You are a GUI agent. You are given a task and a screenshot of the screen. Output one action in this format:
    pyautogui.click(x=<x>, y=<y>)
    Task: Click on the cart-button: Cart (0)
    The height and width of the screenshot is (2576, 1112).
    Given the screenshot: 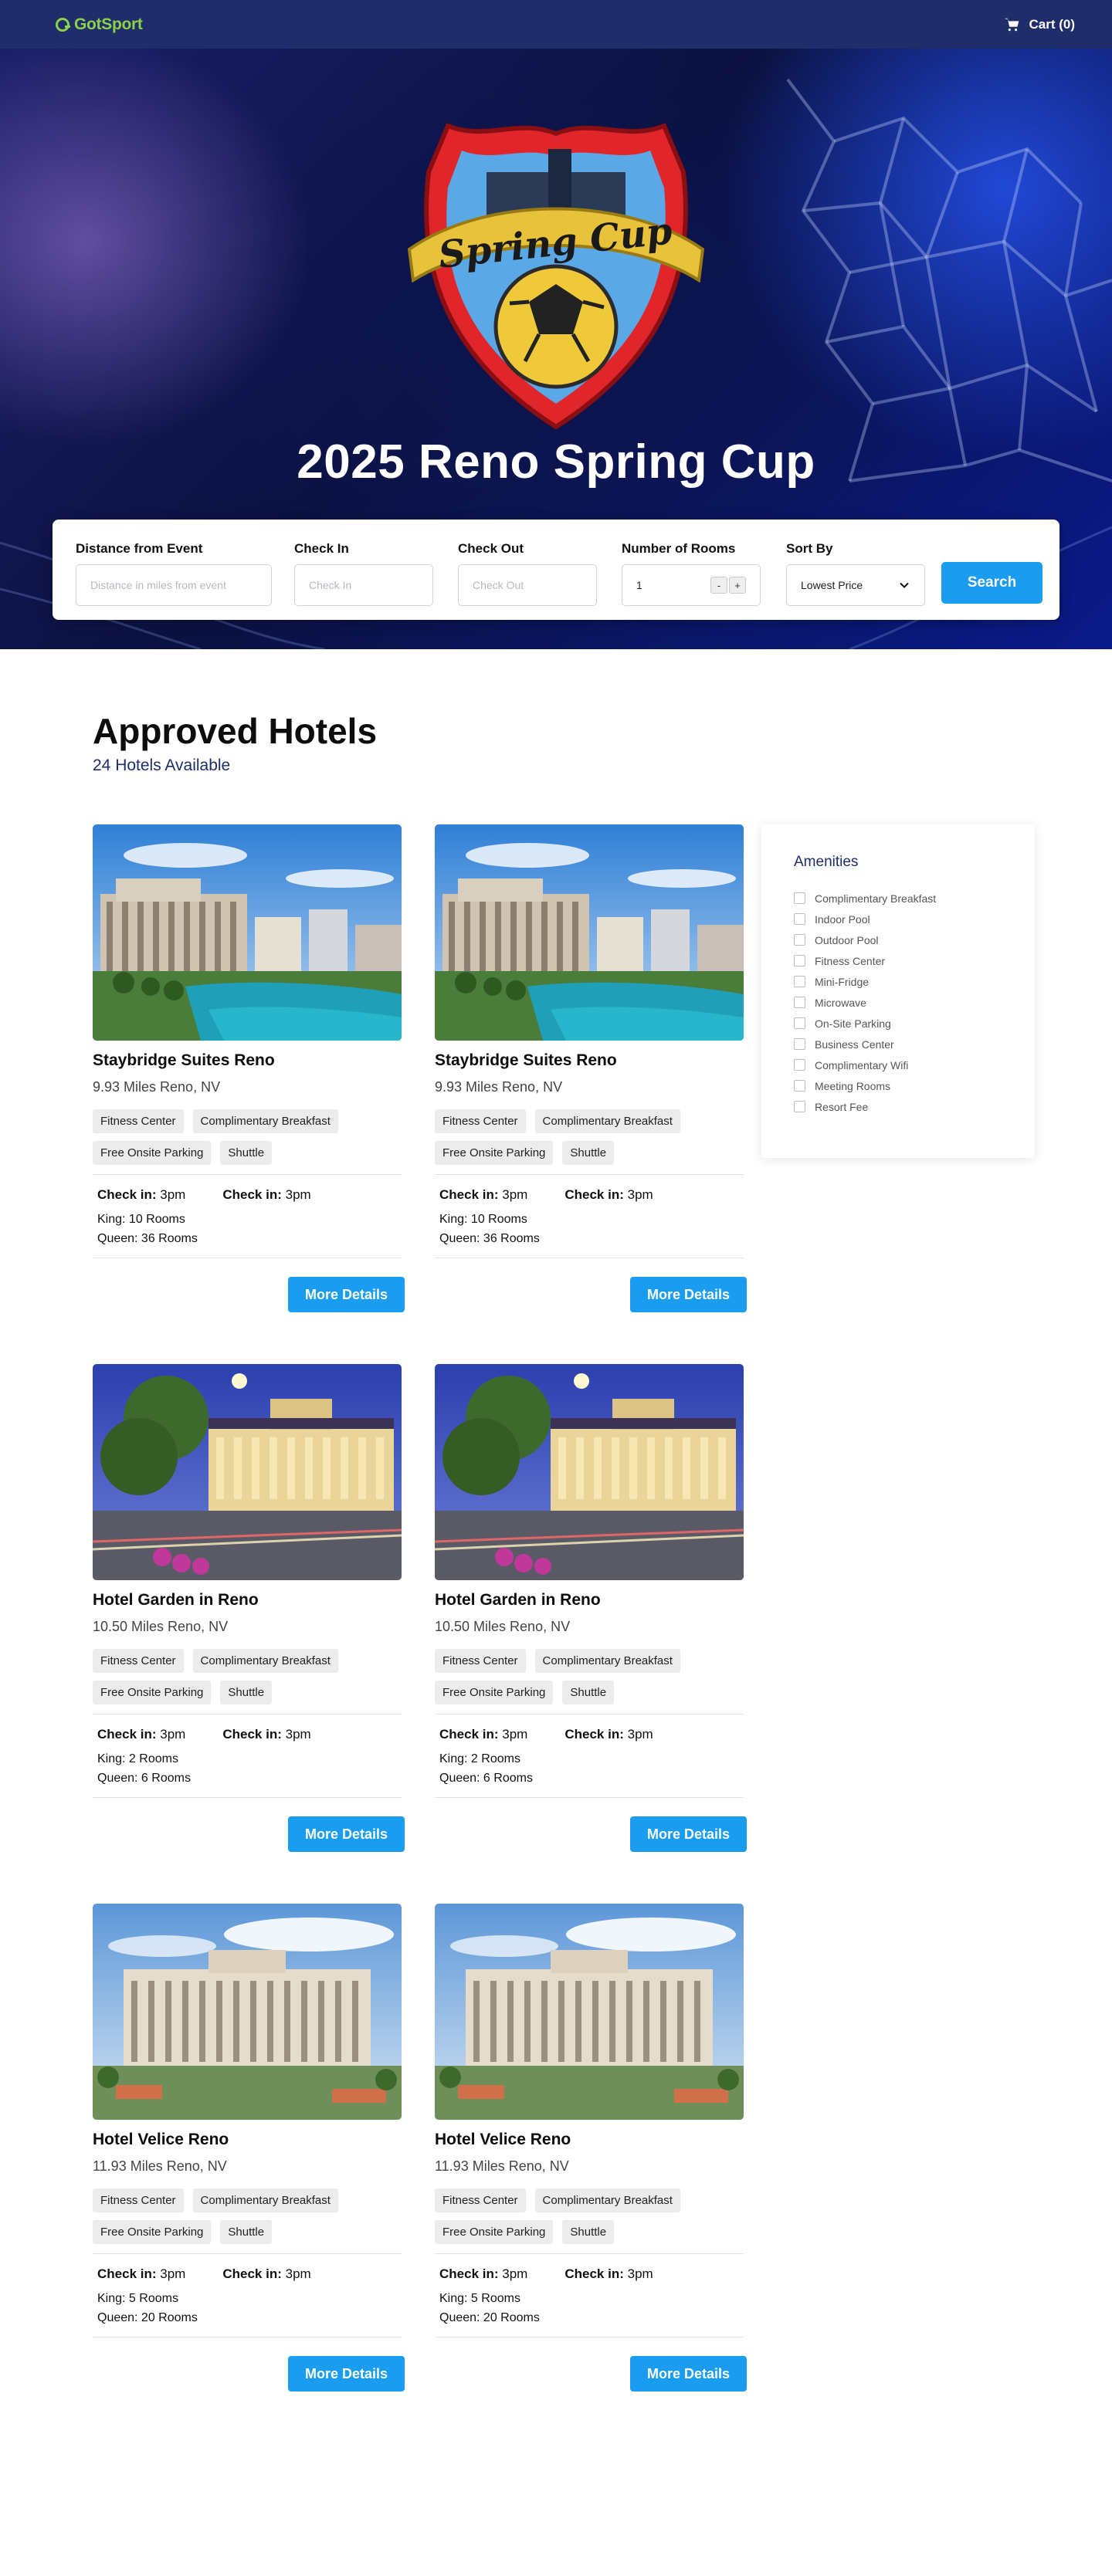 What is the action you would take?
    pyautogui.click(x=1039, y=25)
    